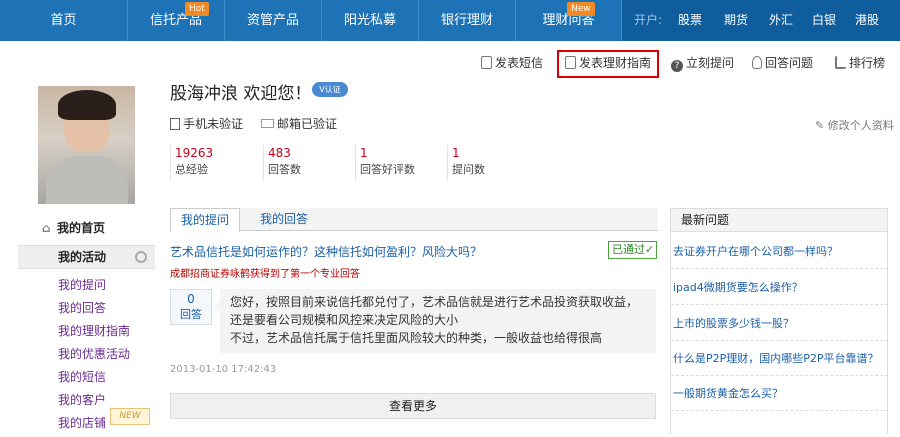 This screenshot has width=900, height=437. I want to click on sidebar-activity-header: 我的活动, so click(86, 257).